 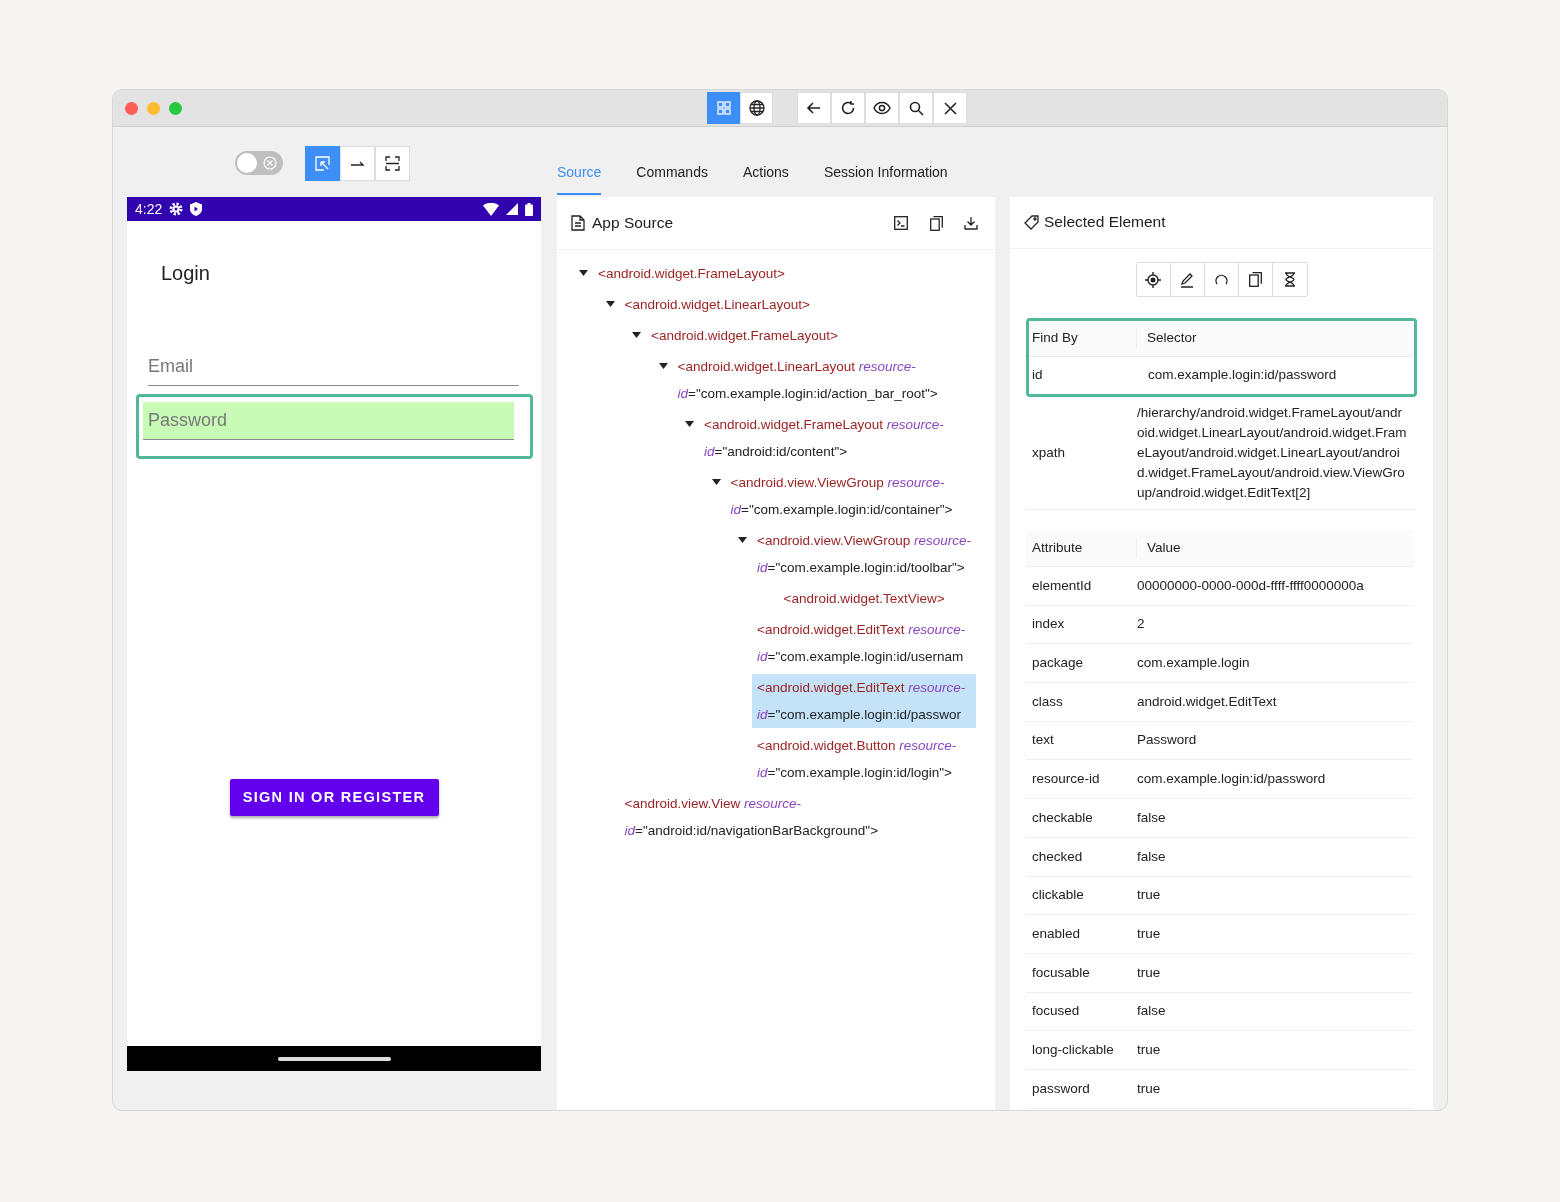 I want to click on tap-tool-button, so click(x=392, y=163).